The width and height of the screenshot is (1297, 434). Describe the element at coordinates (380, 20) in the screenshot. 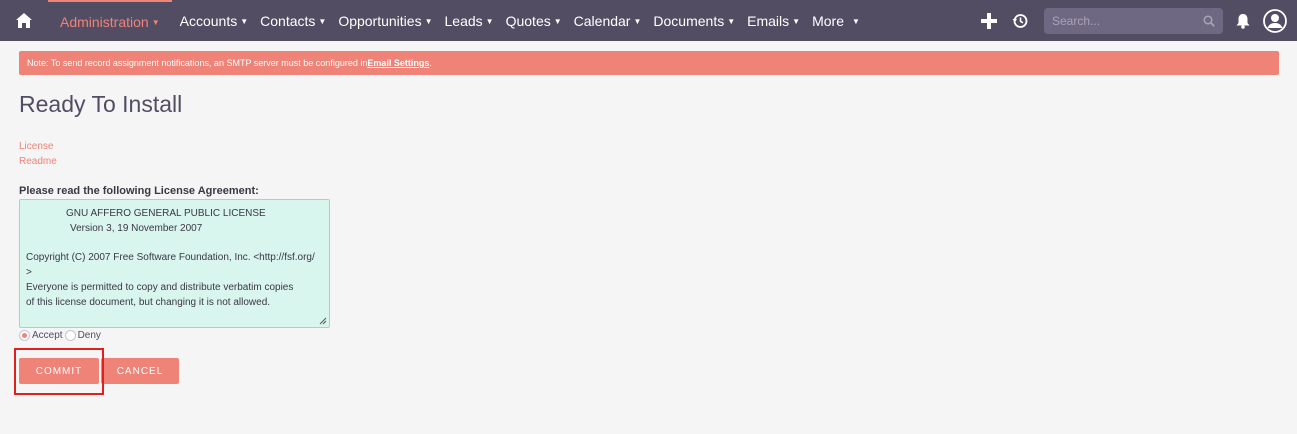

I see `nav-label: Opportunities` at that location.